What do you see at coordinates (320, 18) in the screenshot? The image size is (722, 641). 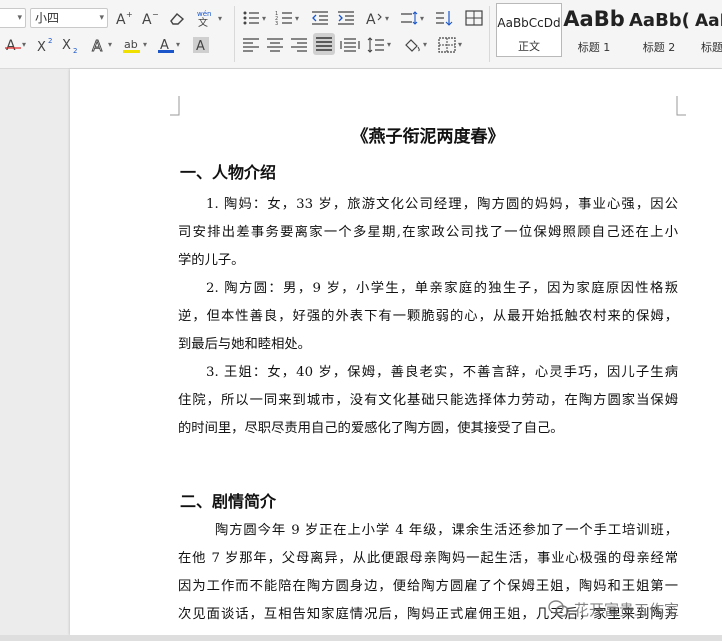 I see `decrease-indent-button` at bounding box center [320, 18].